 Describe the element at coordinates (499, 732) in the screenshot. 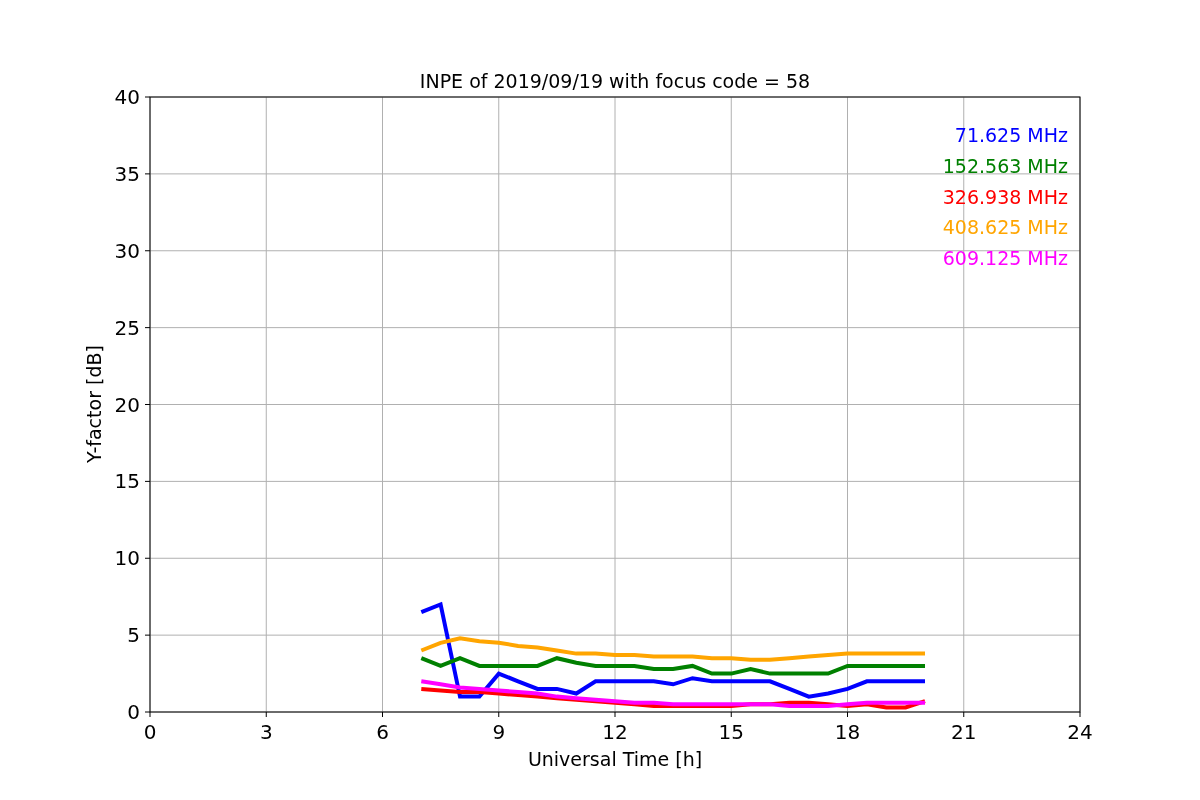

I see `x-tick-label: 9` at that location.